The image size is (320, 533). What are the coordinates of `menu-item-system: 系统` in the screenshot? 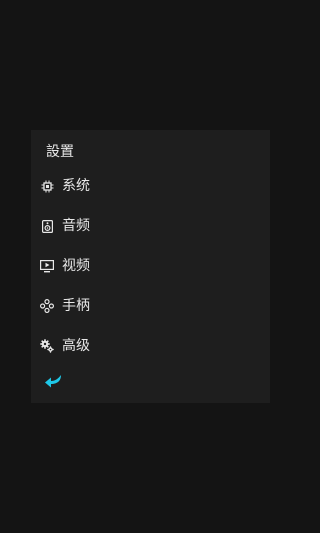 It's located at (150, 186).